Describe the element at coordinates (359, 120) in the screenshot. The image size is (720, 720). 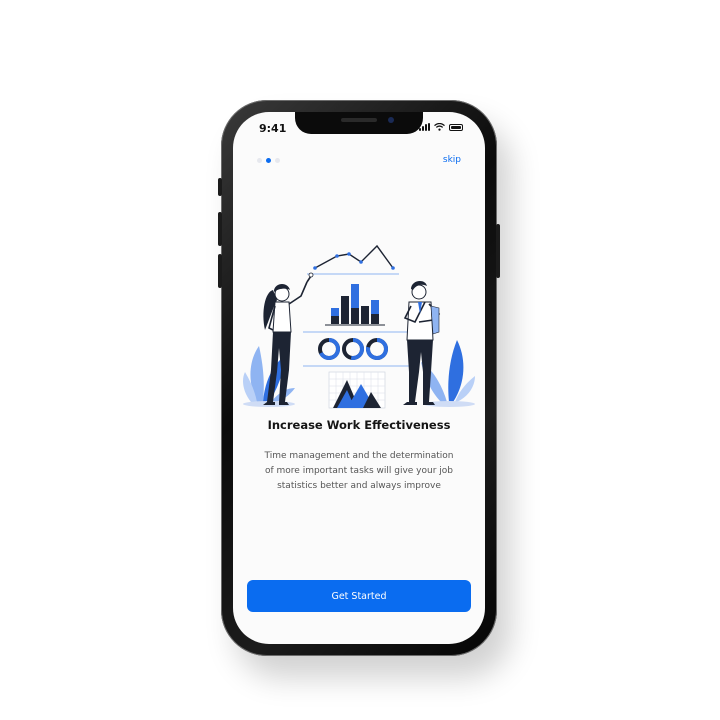
I see `speaker-grille` at that location.